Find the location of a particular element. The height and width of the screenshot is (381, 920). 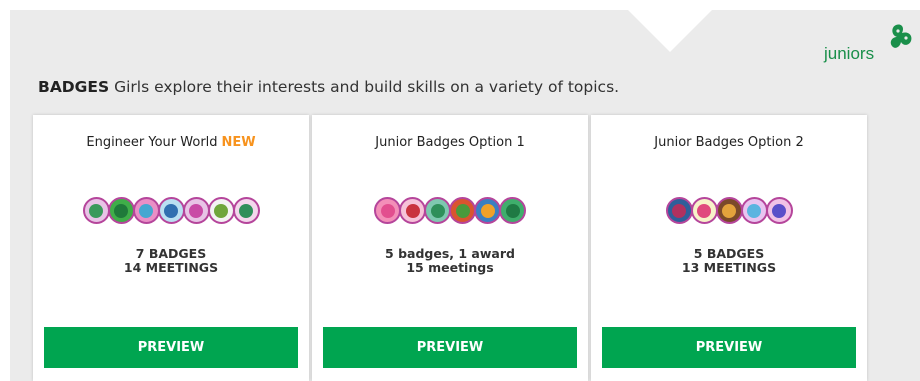

card-title-text: Engineer Your World is located at coordinates (152, 142).